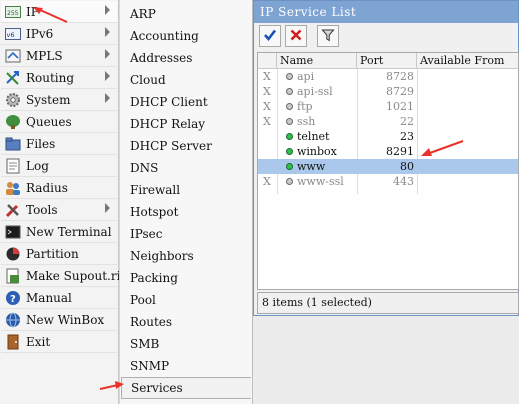  I want to click on table-row: X api-ssl 8729, so click(388, 91).